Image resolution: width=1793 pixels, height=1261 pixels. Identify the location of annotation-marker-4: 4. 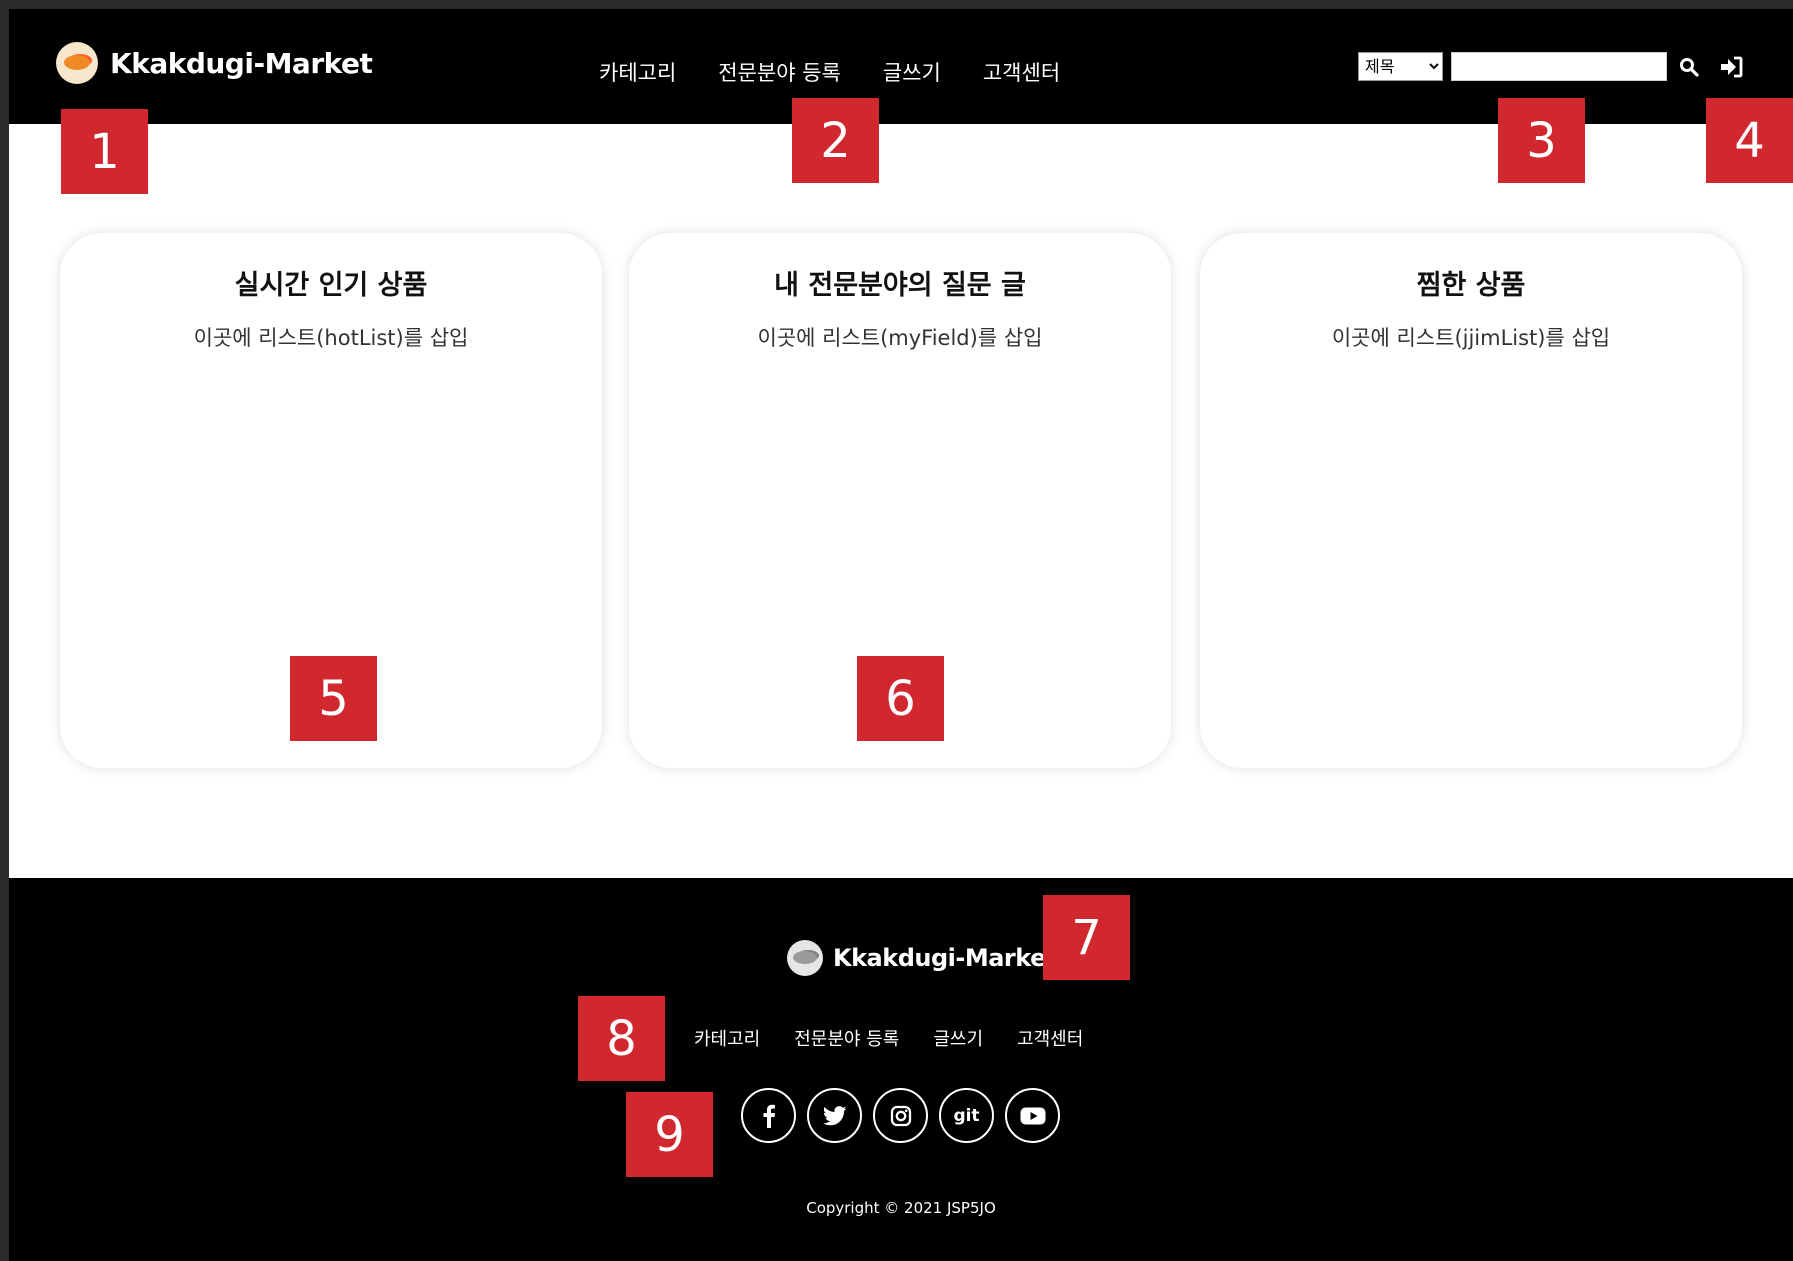
(1749, 140).